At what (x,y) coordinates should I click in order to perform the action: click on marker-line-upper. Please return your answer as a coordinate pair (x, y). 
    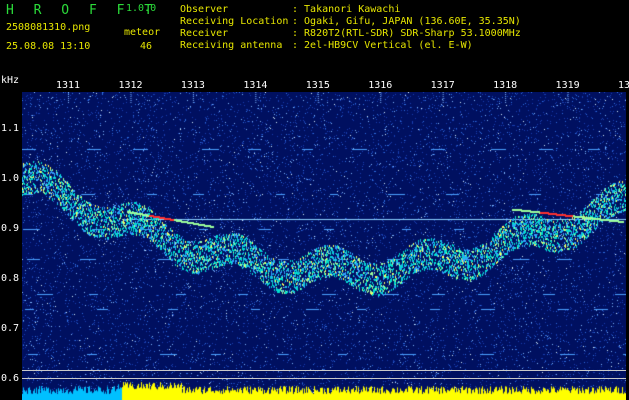
    Looking at the image, I should click on (324, 370).